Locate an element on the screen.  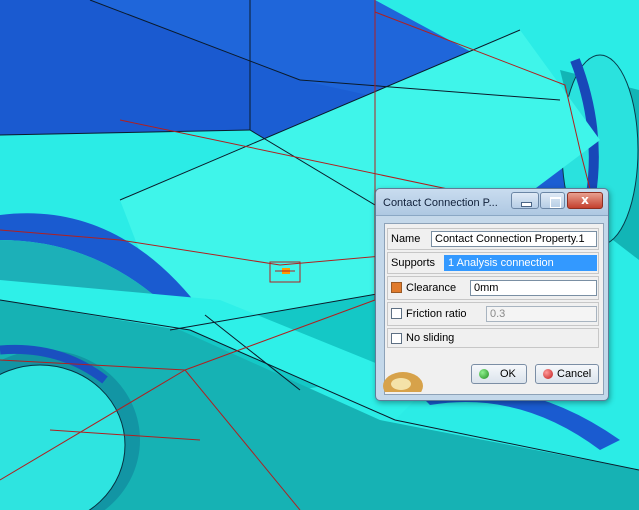
supports-row: Supports 1 Analysis connection is located at coordinates (493, 263).